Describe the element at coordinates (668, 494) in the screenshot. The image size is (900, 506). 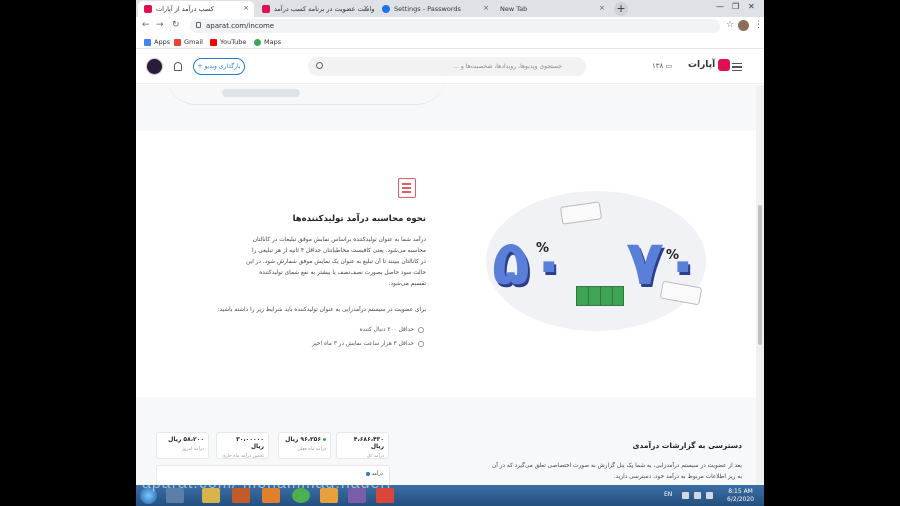
I see `language-indicator: EN` at that location.